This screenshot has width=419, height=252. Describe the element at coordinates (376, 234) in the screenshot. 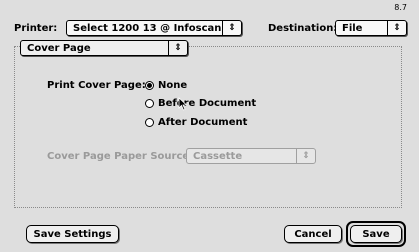

I see `save-button: Save` at that location.